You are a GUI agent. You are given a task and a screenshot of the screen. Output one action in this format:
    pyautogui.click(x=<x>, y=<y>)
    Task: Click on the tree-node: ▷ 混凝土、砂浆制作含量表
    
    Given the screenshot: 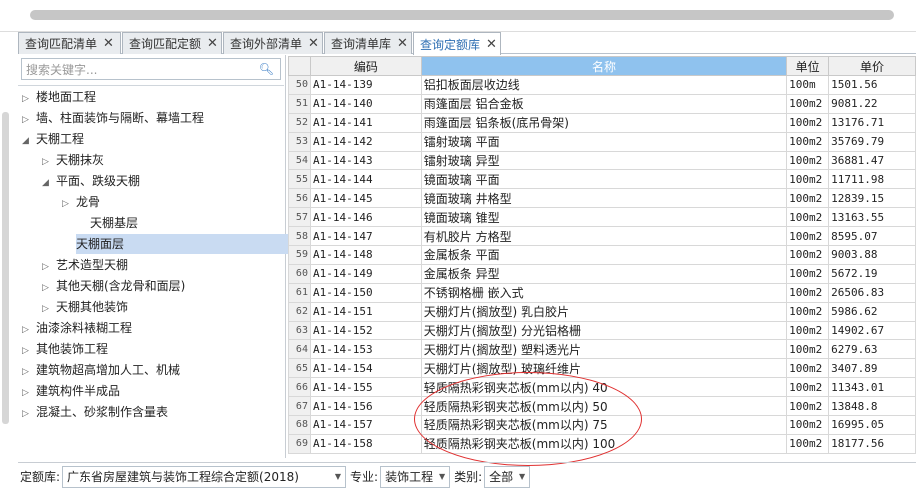 What is the action you would take?
    pyautogui.click(x=95, y=412)
    